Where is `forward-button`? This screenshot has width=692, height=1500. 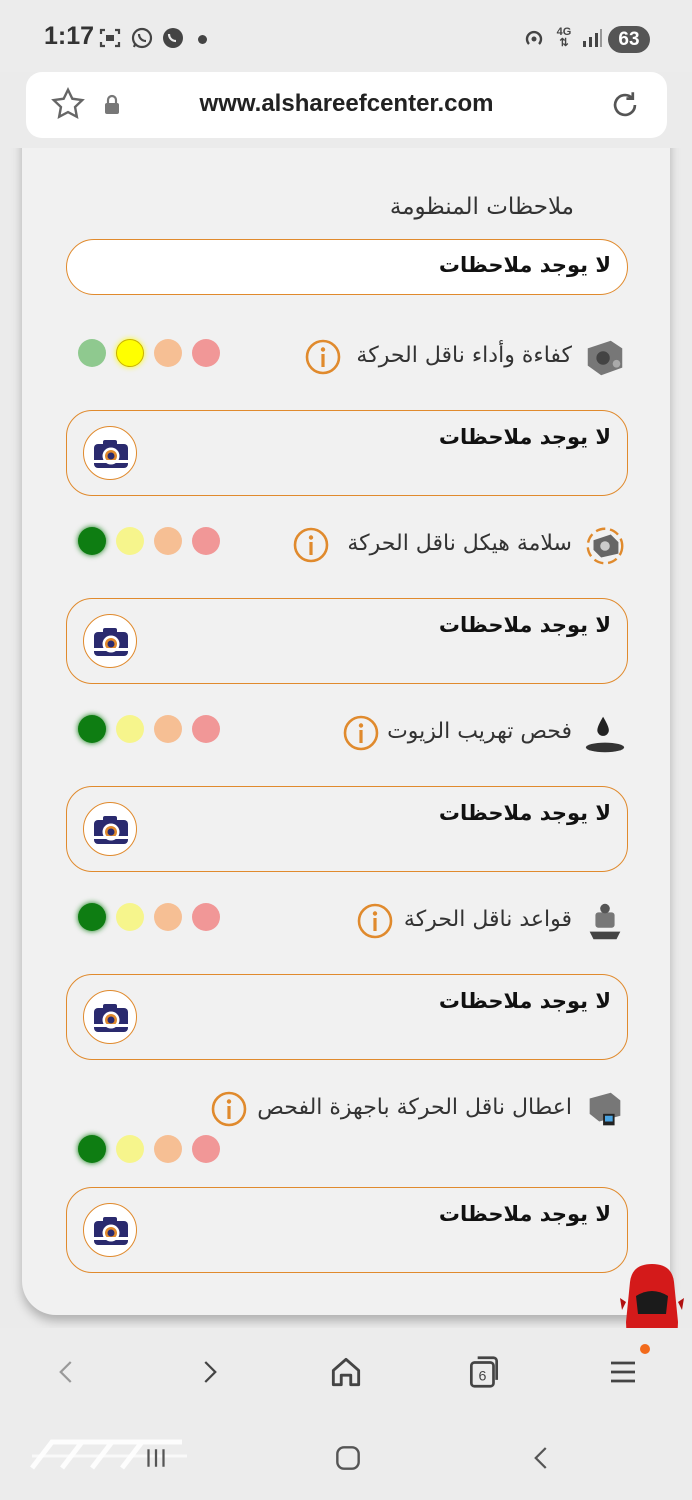 forward-button is located at coordinates (209, 1372).